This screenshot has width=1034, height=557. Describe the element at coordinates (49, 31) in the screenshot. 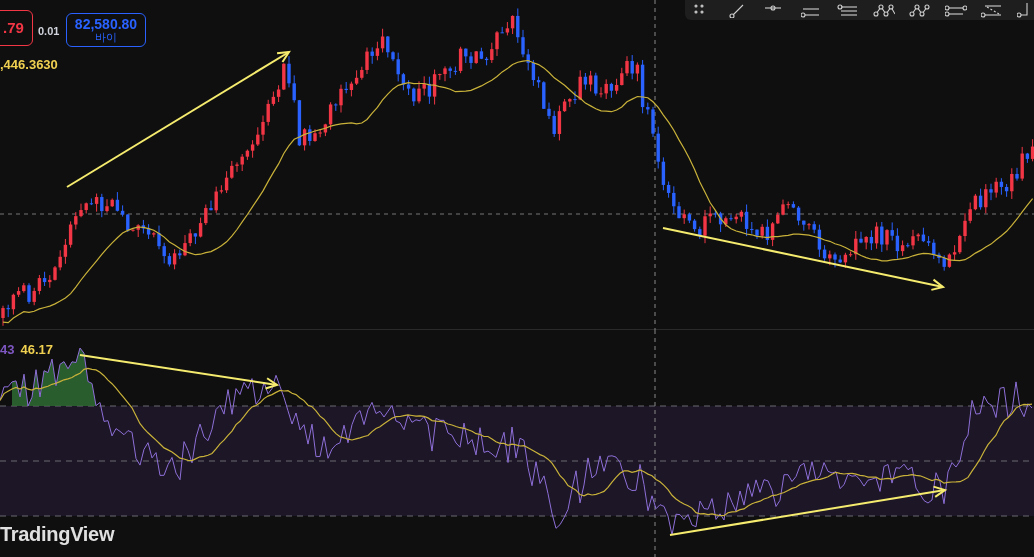

I see `spread-value: 0.01` at that location.